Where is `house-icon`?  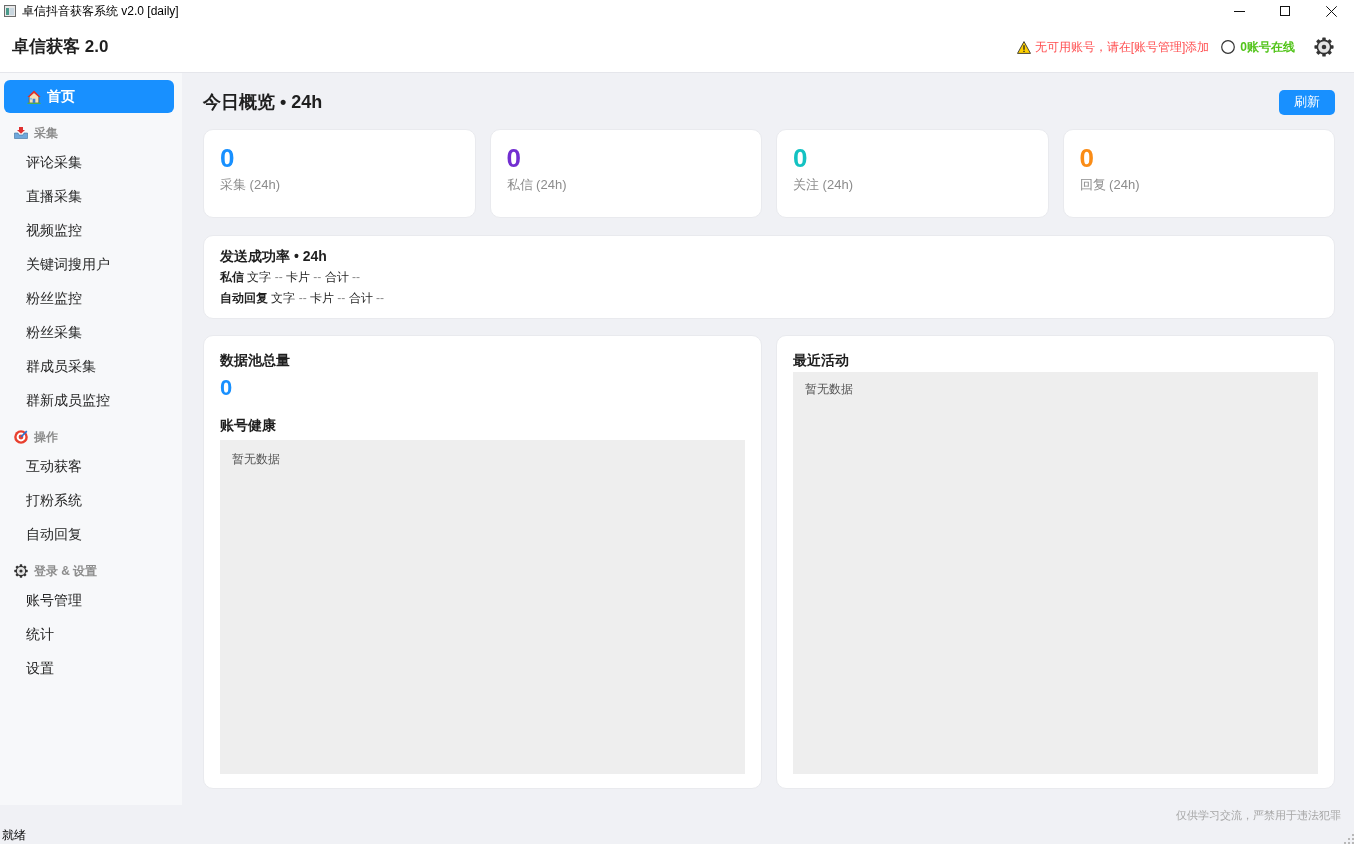 house-icon is located at coordinates (34, 96).